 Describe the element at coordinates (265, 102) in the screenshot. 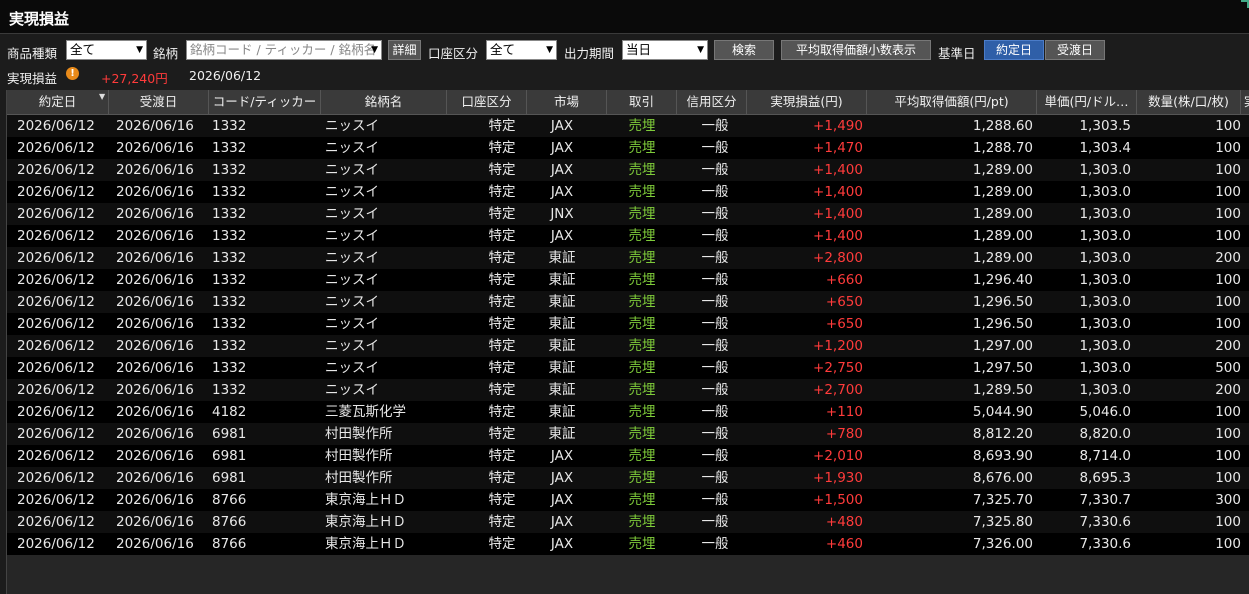

I see `col-header-code: コード/ティッカー` at that location.